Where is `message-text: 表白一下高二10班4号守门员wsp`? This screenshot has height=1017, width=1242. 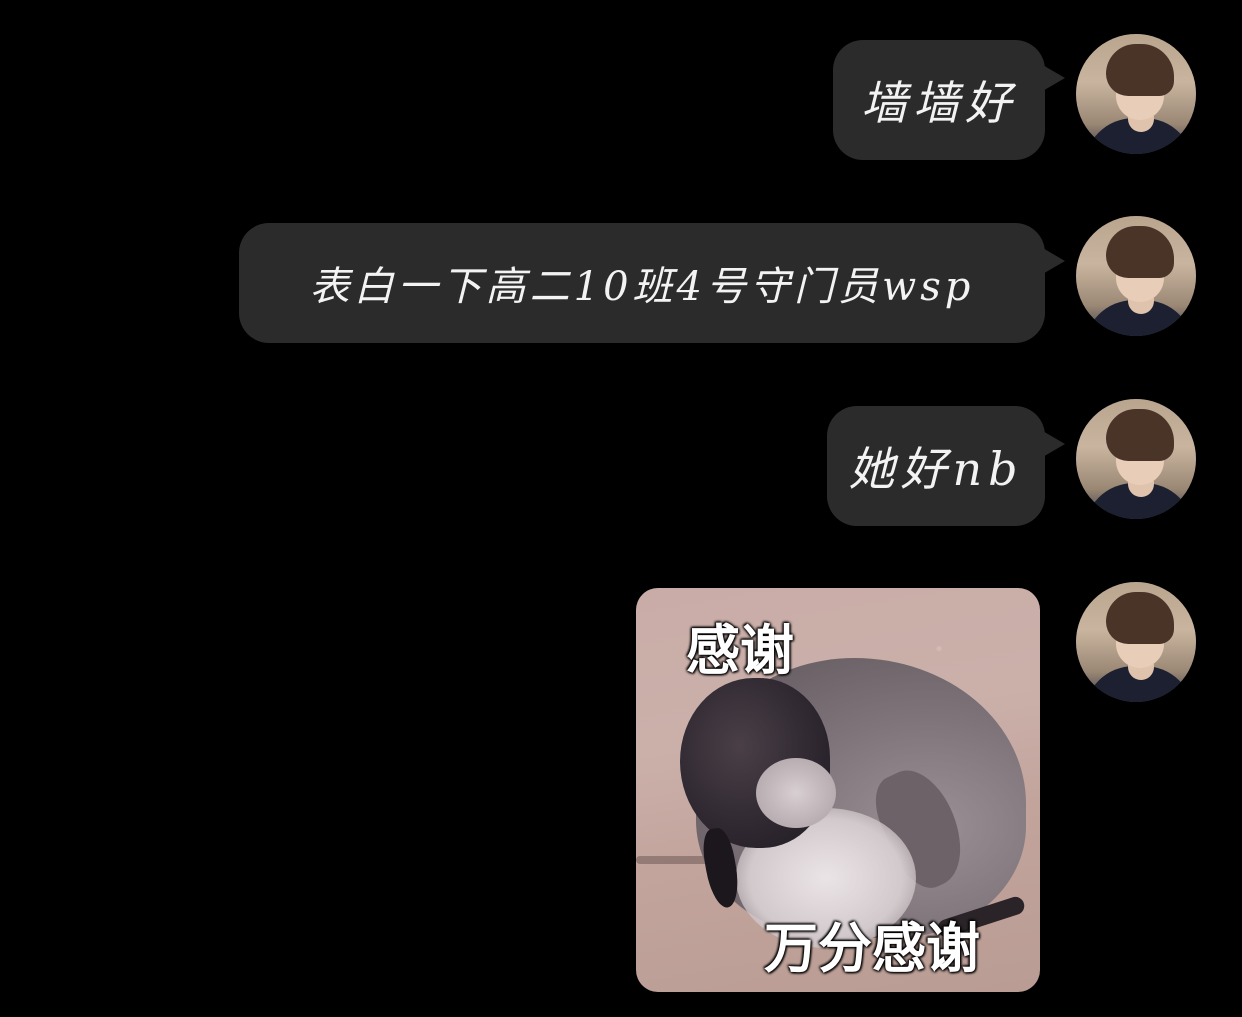
message-text: 表白一下高二10班4号守门员wsp is located at coordinates (642, 287).